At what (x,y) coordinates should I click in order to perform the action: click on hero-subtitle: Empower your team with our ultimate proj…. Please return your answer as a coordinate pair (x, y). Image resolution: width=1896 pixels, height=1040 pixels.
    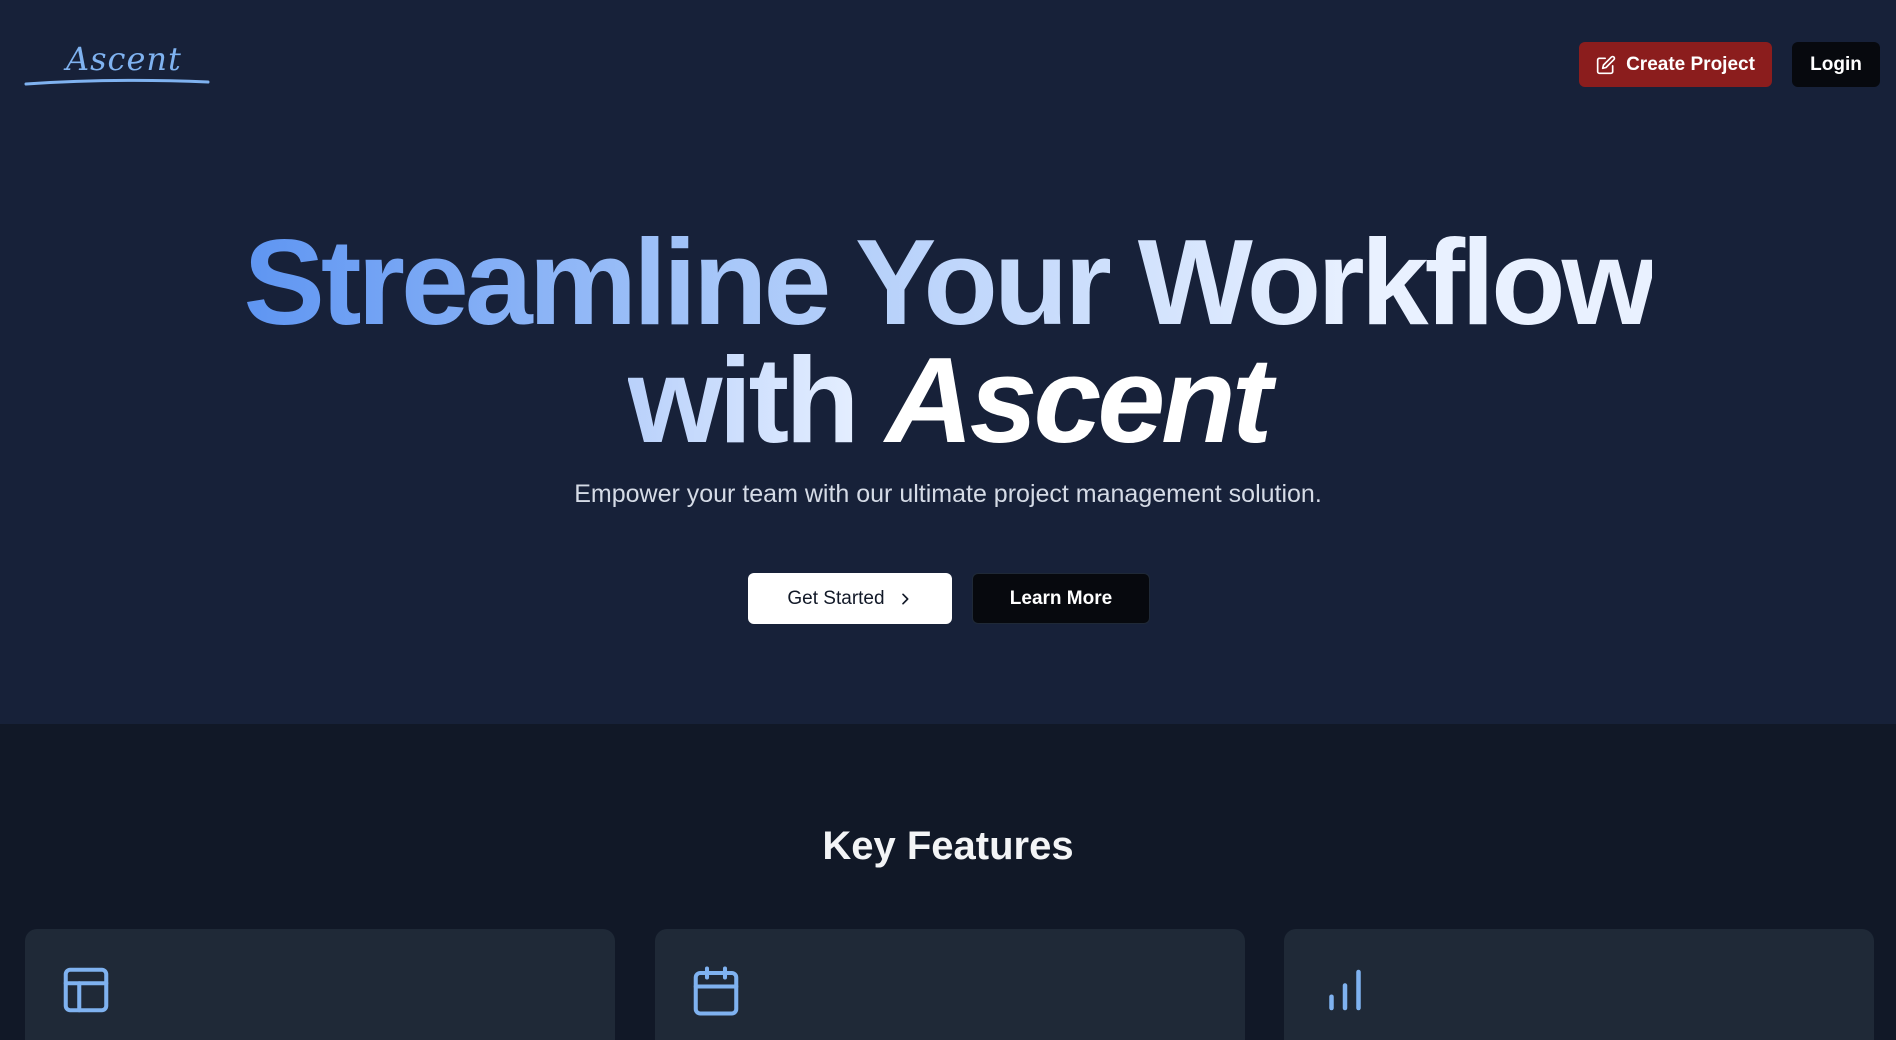
    Looking at the image, I should click on (948, 494).